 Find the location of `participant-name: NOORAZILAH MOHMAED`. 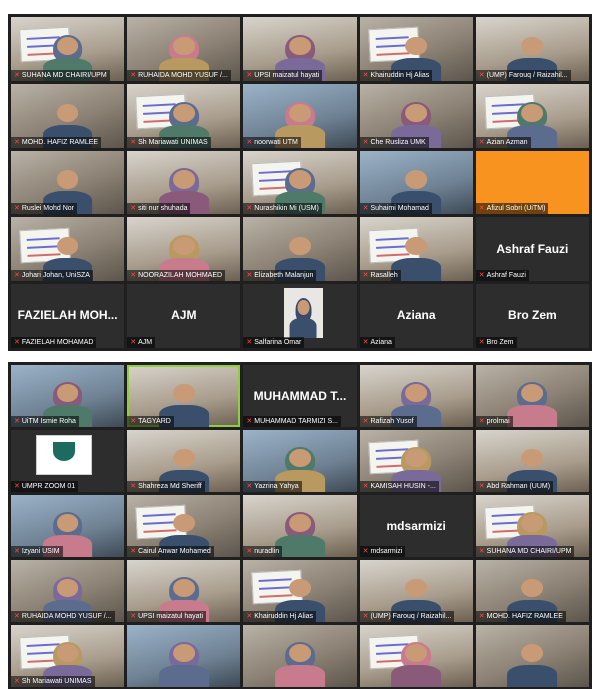

participant-name: NOORAZILAH MOHMAED is located at coordinates (180, 276).